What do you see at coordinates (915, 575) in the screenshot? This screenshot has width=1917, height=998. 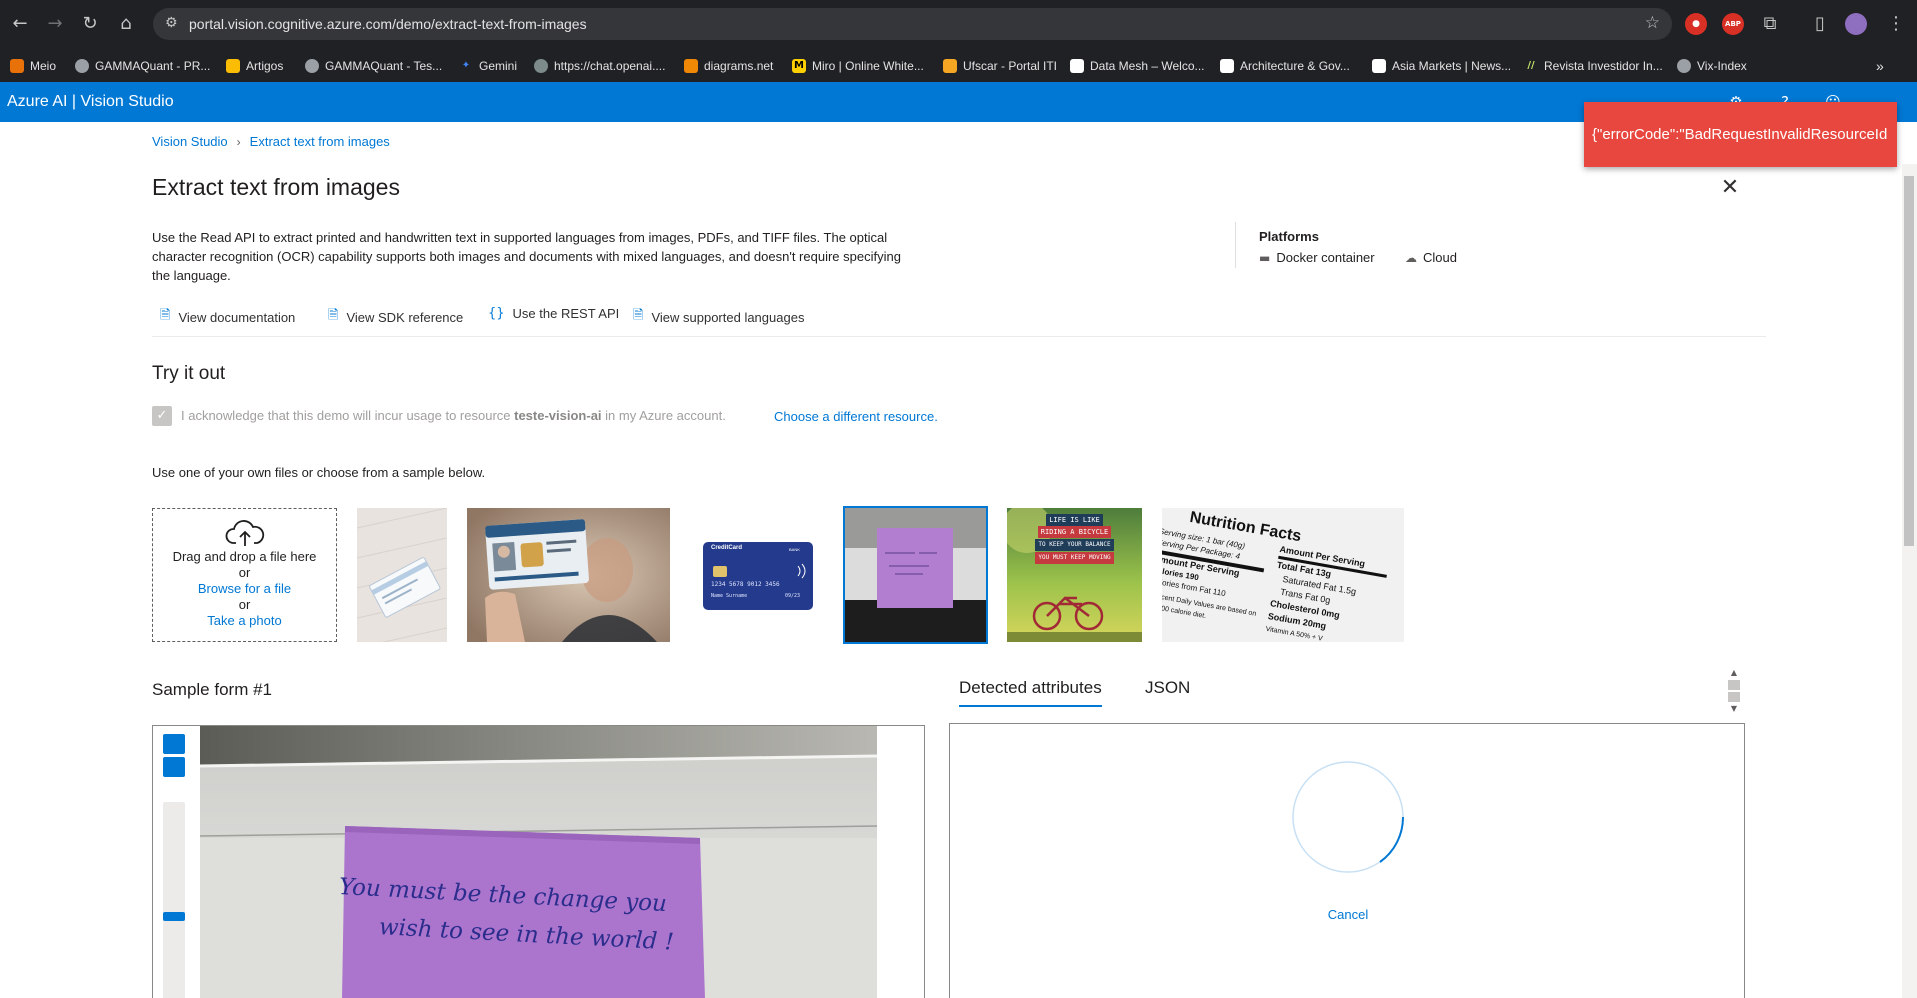 I see `sample-thumbnail-sticky-note` at bounding box center [915, 575].